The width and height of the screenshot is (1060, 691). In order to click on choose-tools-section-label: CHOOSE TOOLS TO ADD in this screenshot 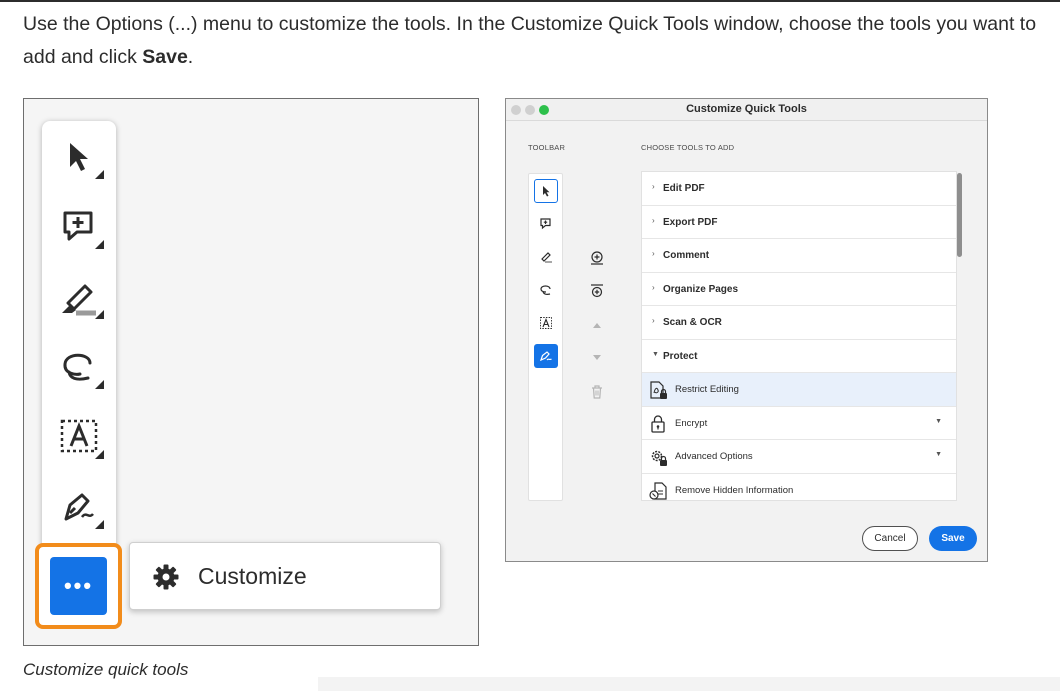, I will do `click(688, 147)`.